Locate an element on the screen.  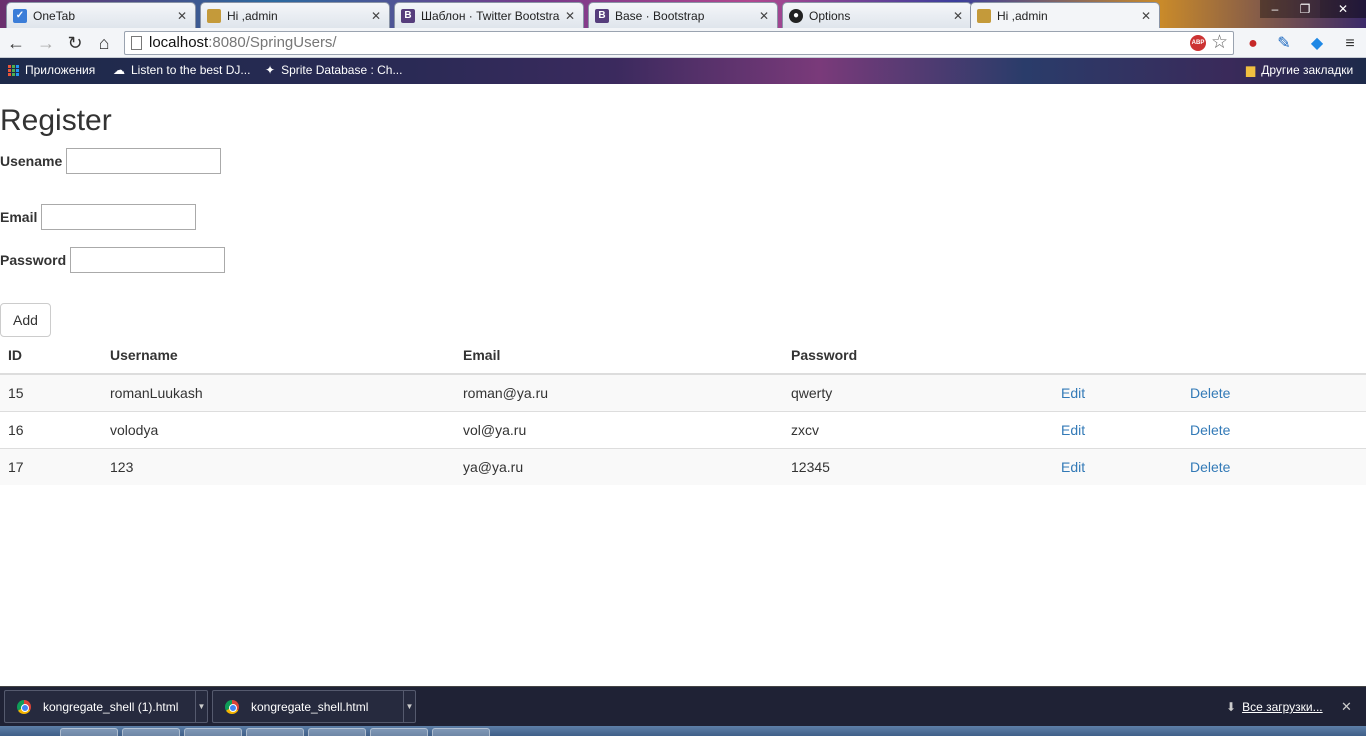
bookmark-apps: Приложения is located at coordinates (51, 70).